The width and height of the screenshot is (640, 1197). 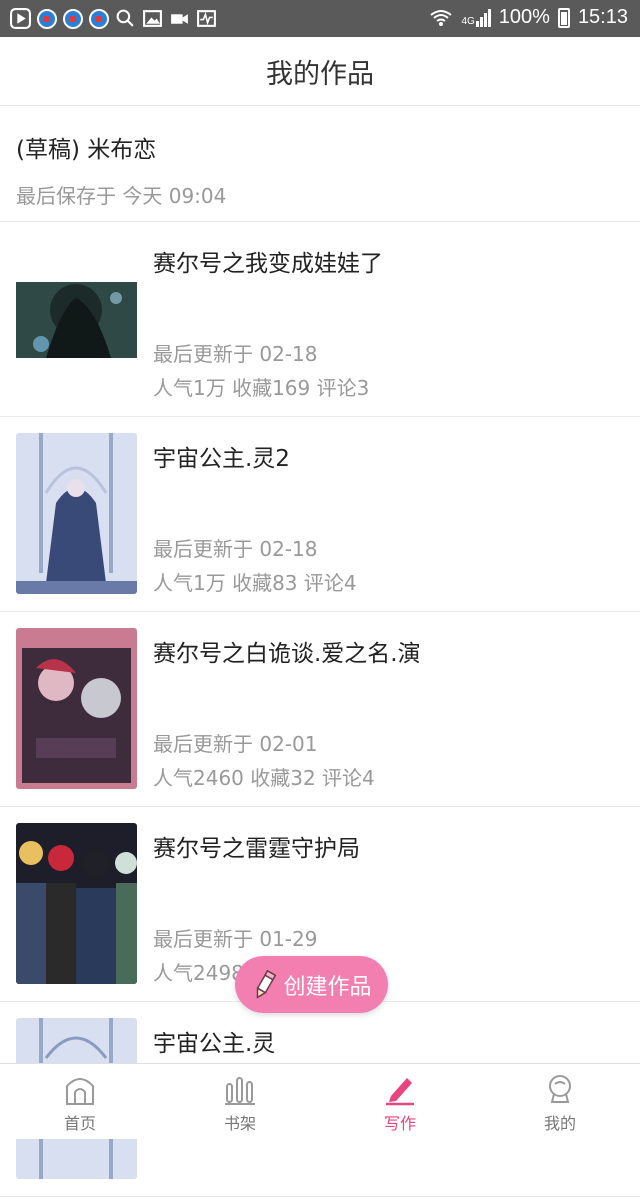 What do you see at coordinates (221, 459) in the screenshot?
I see `work-title: 宇宙公主.灵2` at bounding box center [221, 459].